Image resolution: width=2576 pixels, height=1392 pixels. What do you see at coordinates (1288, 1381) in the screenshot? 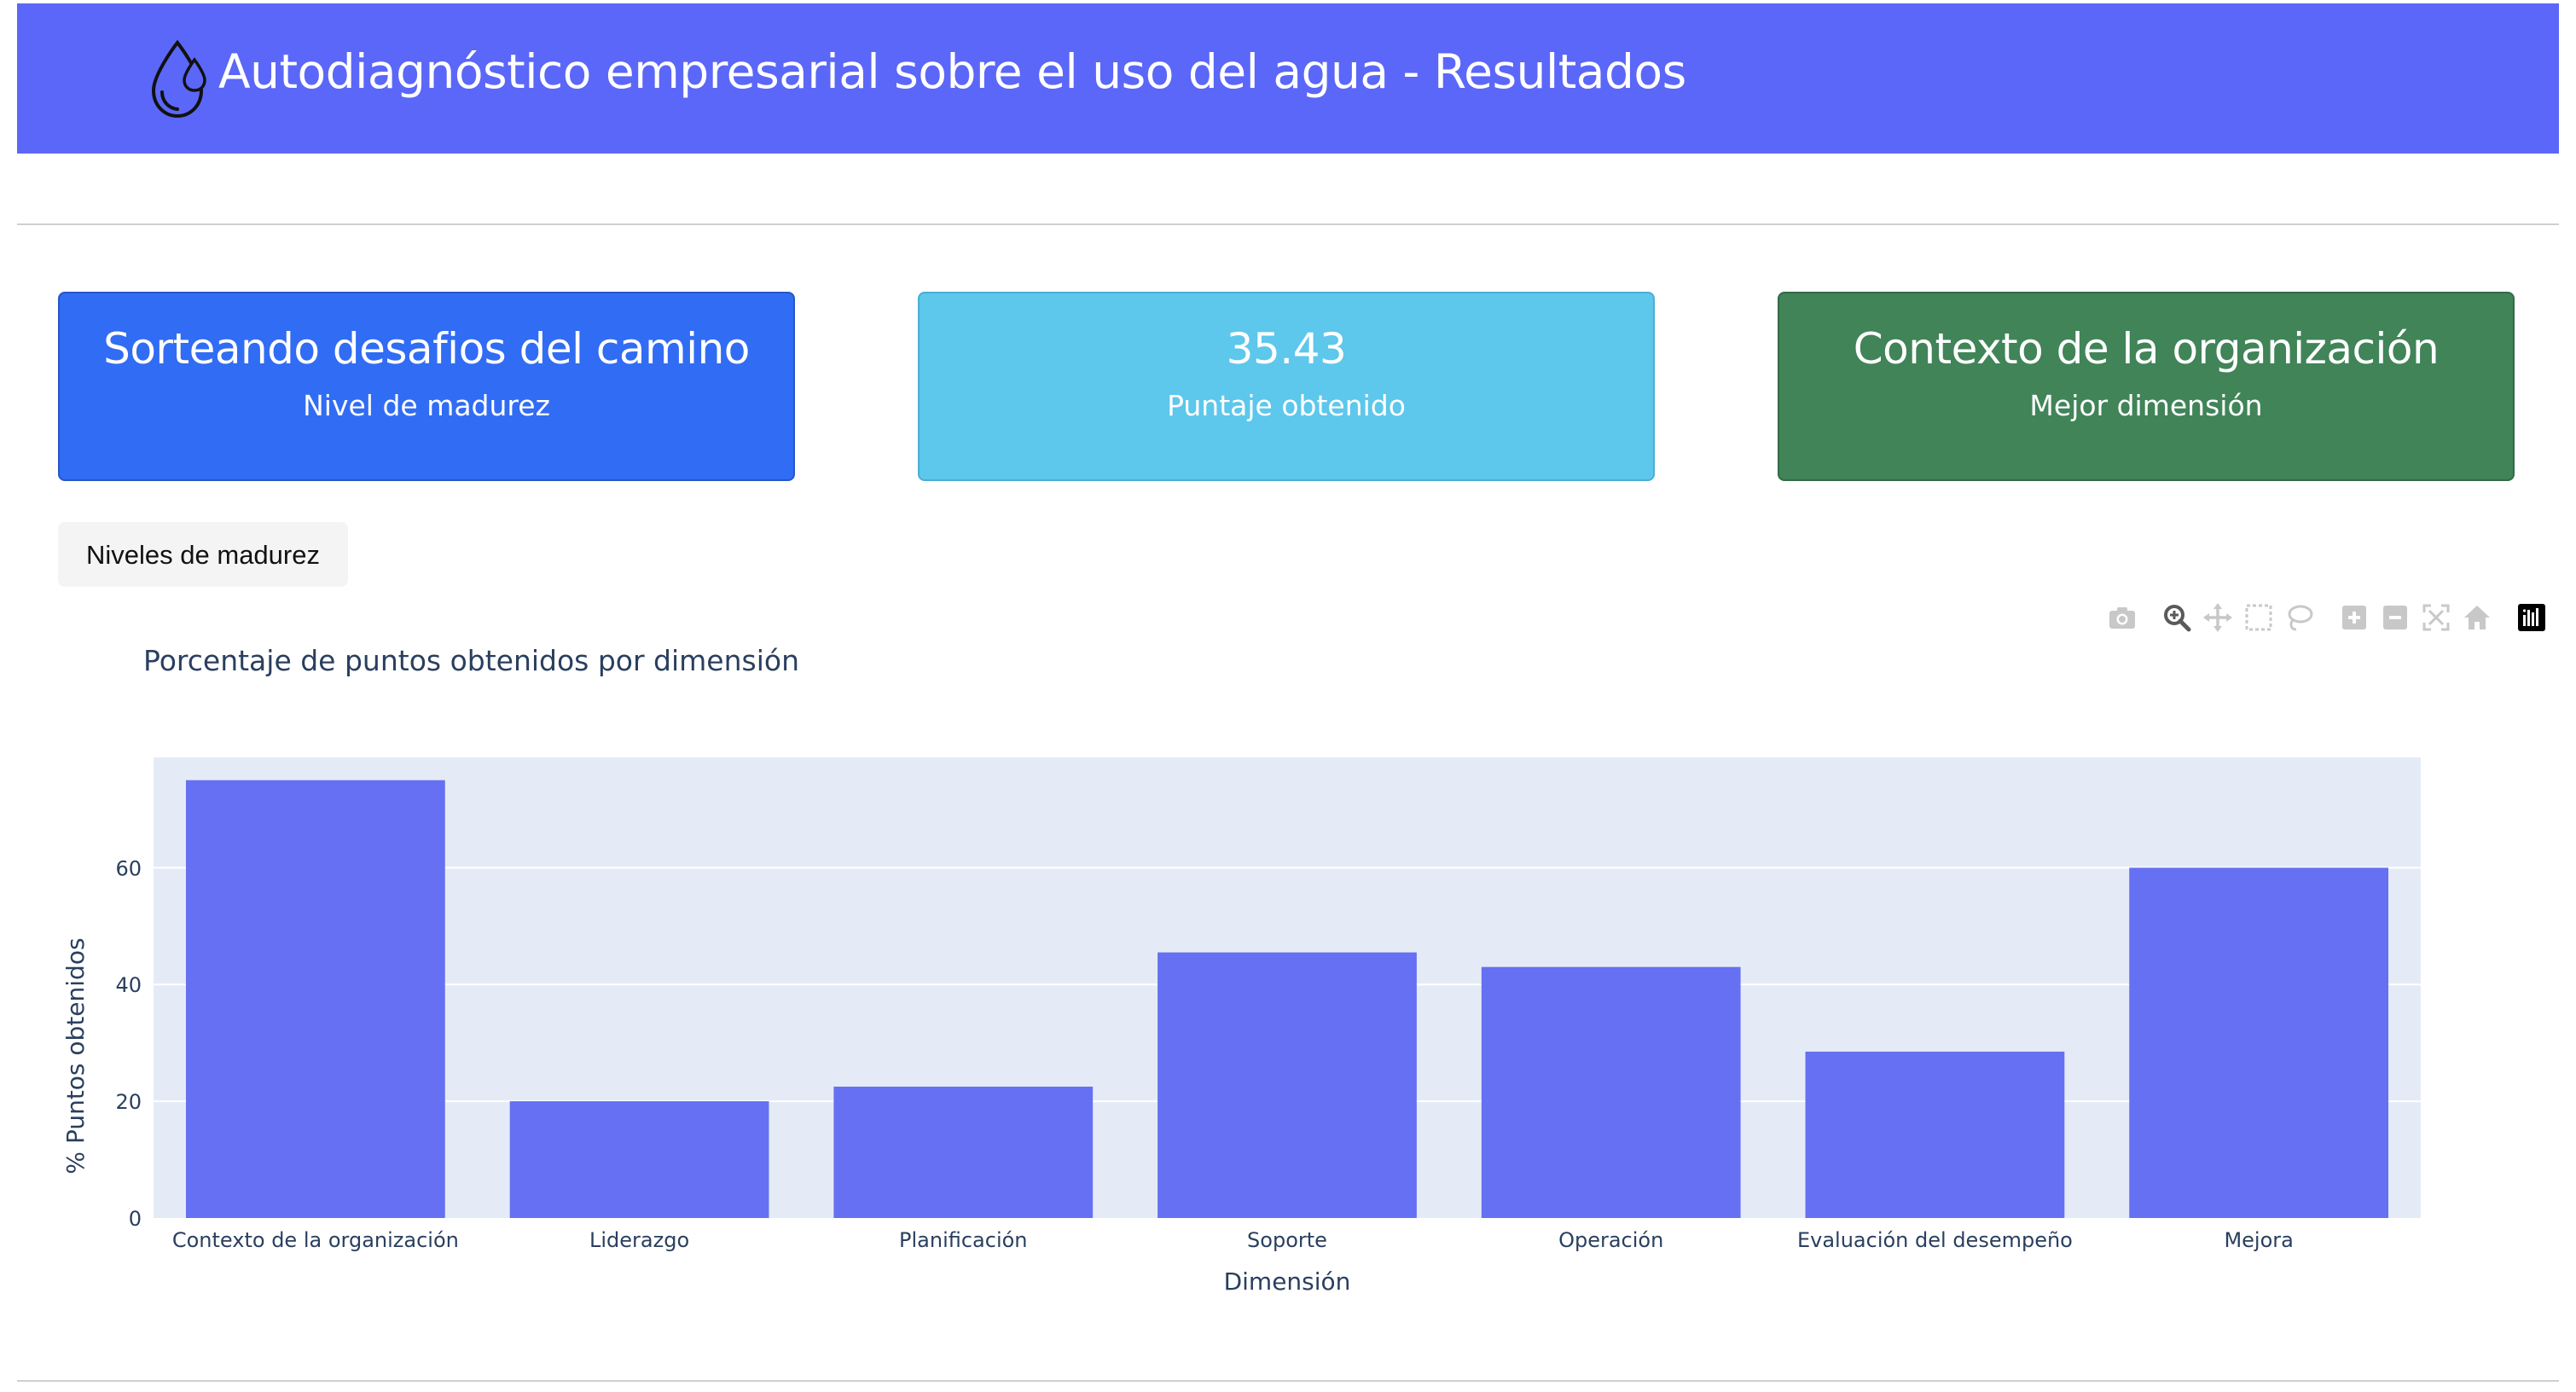
I see `divider-bottom` at bounding box center [1288, 1381].